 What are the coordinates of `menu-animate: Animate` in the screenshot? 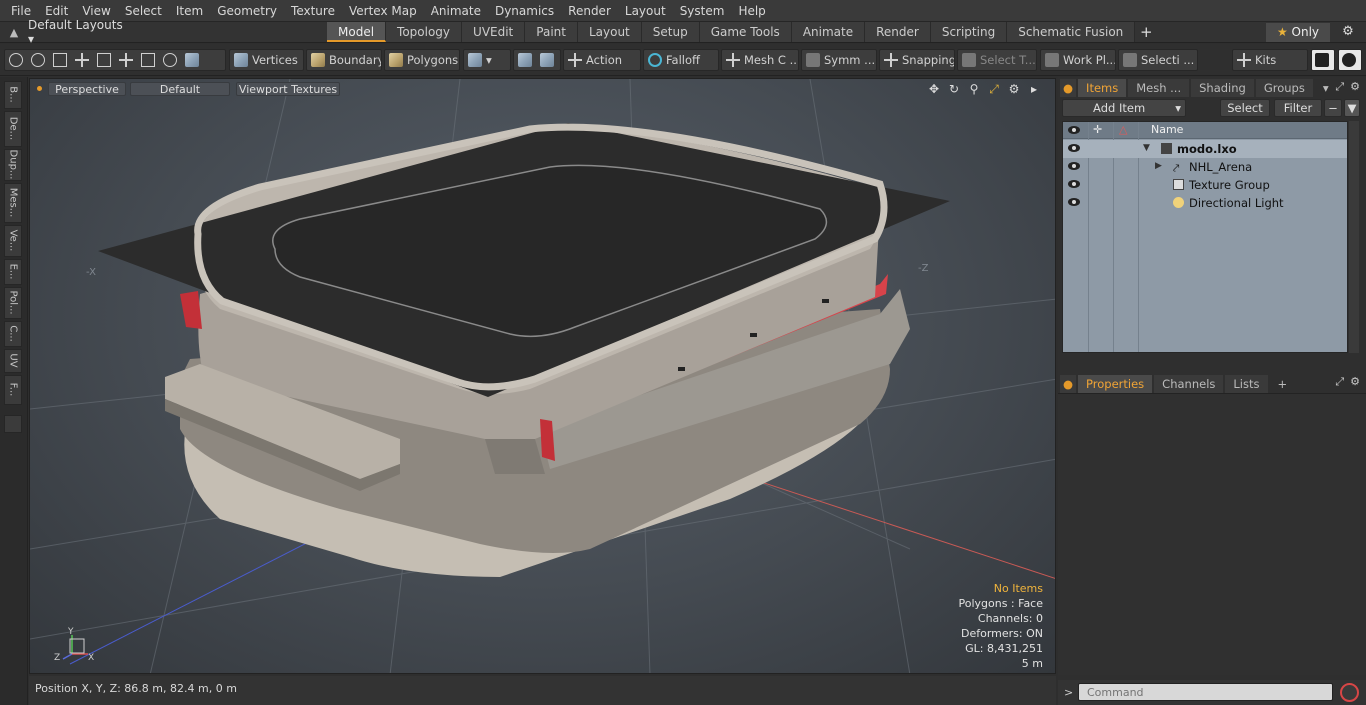 It's located at (456, 11).